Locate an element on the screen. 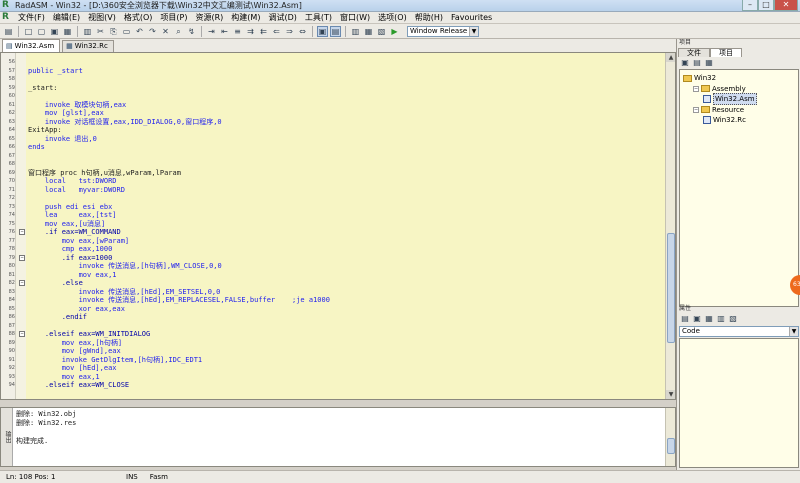 The image size is (800, 483). tab-win32-asm: ▤ Win32.Asm is located at coordinates (31, 45).